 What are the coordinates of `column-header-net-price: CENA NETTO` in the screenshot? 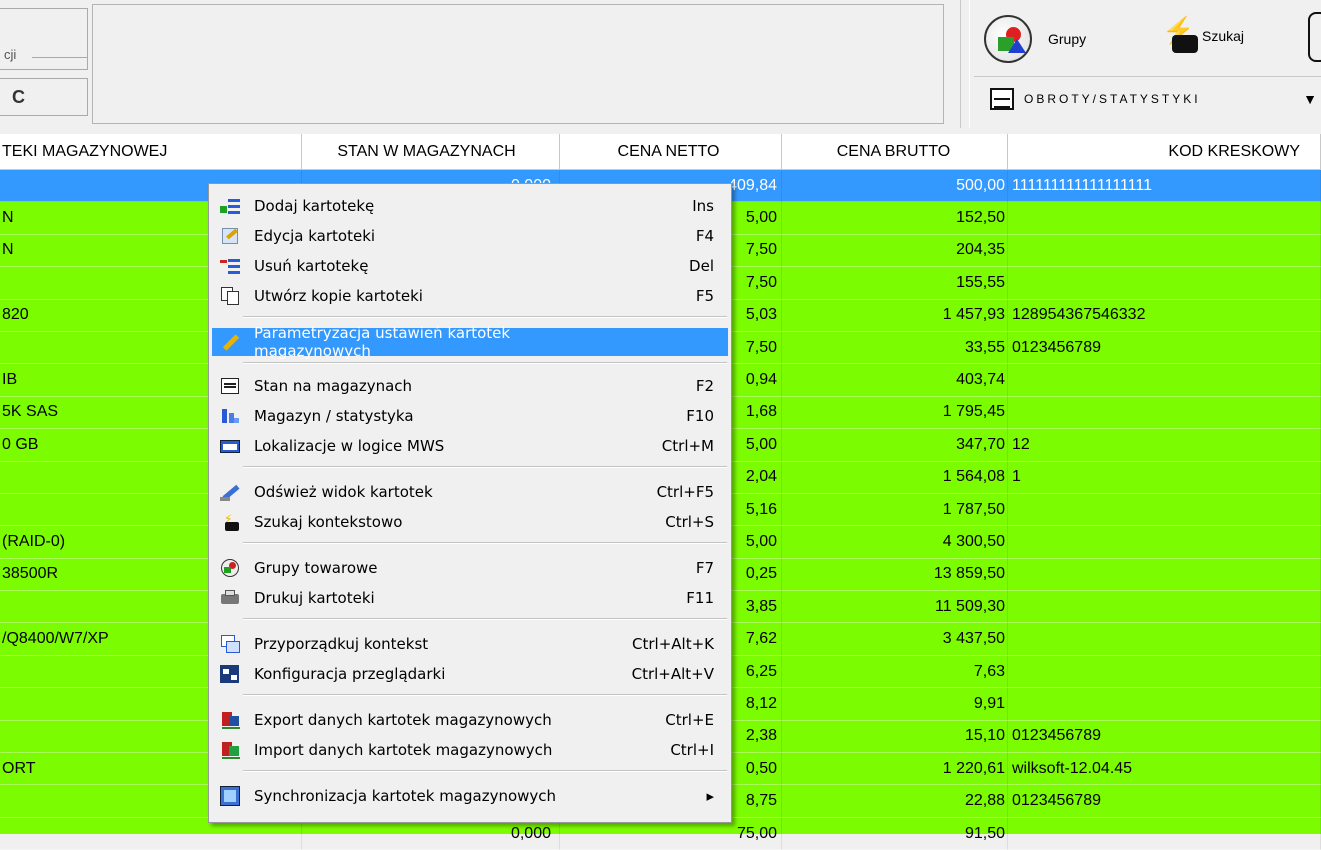 It's located at (671, 152).